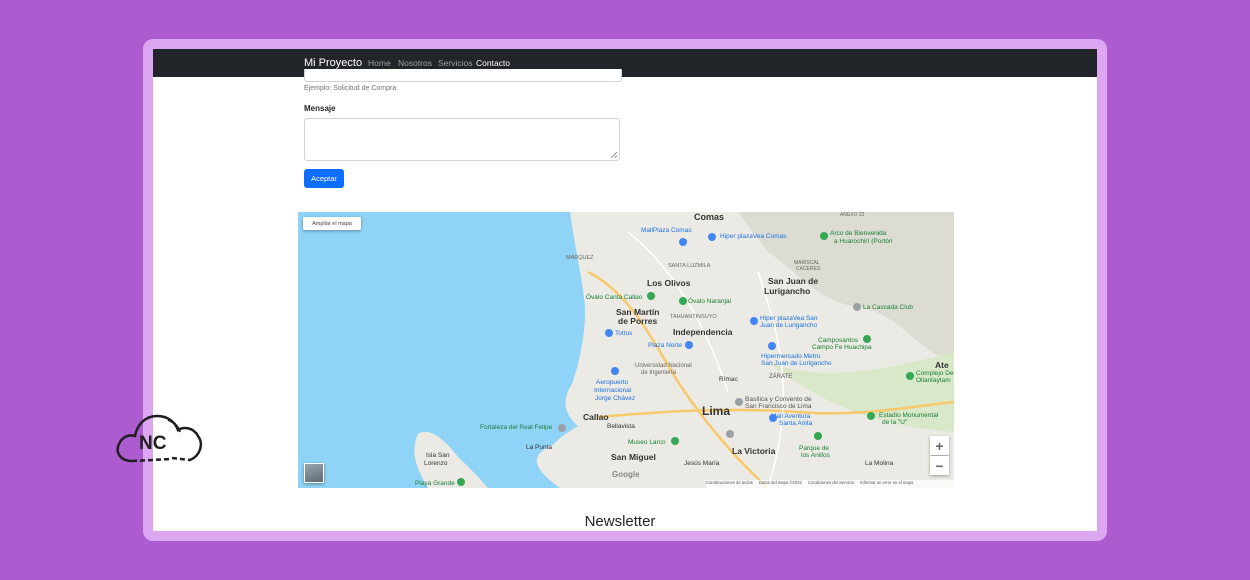 Image resolution: width=1250 pixels, height=580 pixels. Describe the element at coordinates (939, 445) in the screenshot. I see `zoom-in-button: +` at that location.